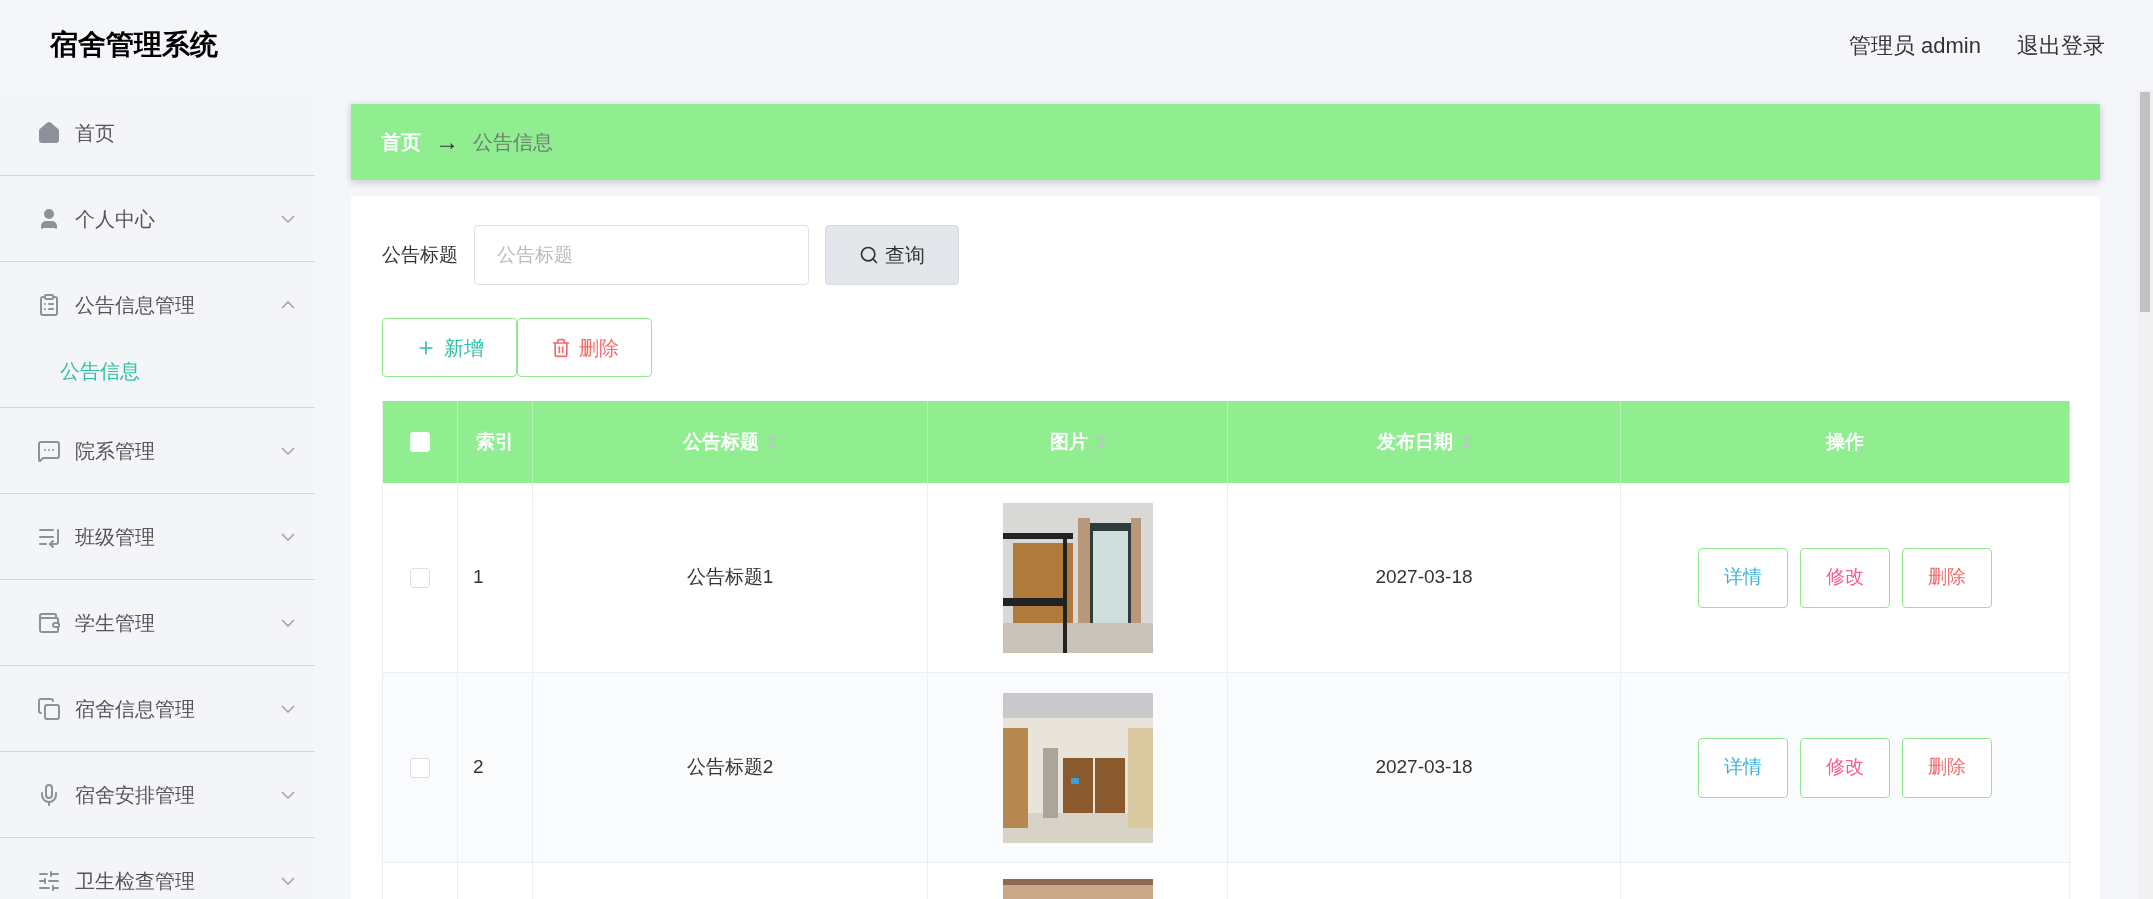  Describe the element at coordinates (134, 45) in the screenshot. I see `app-title: 宿舍管理系统` at that location.